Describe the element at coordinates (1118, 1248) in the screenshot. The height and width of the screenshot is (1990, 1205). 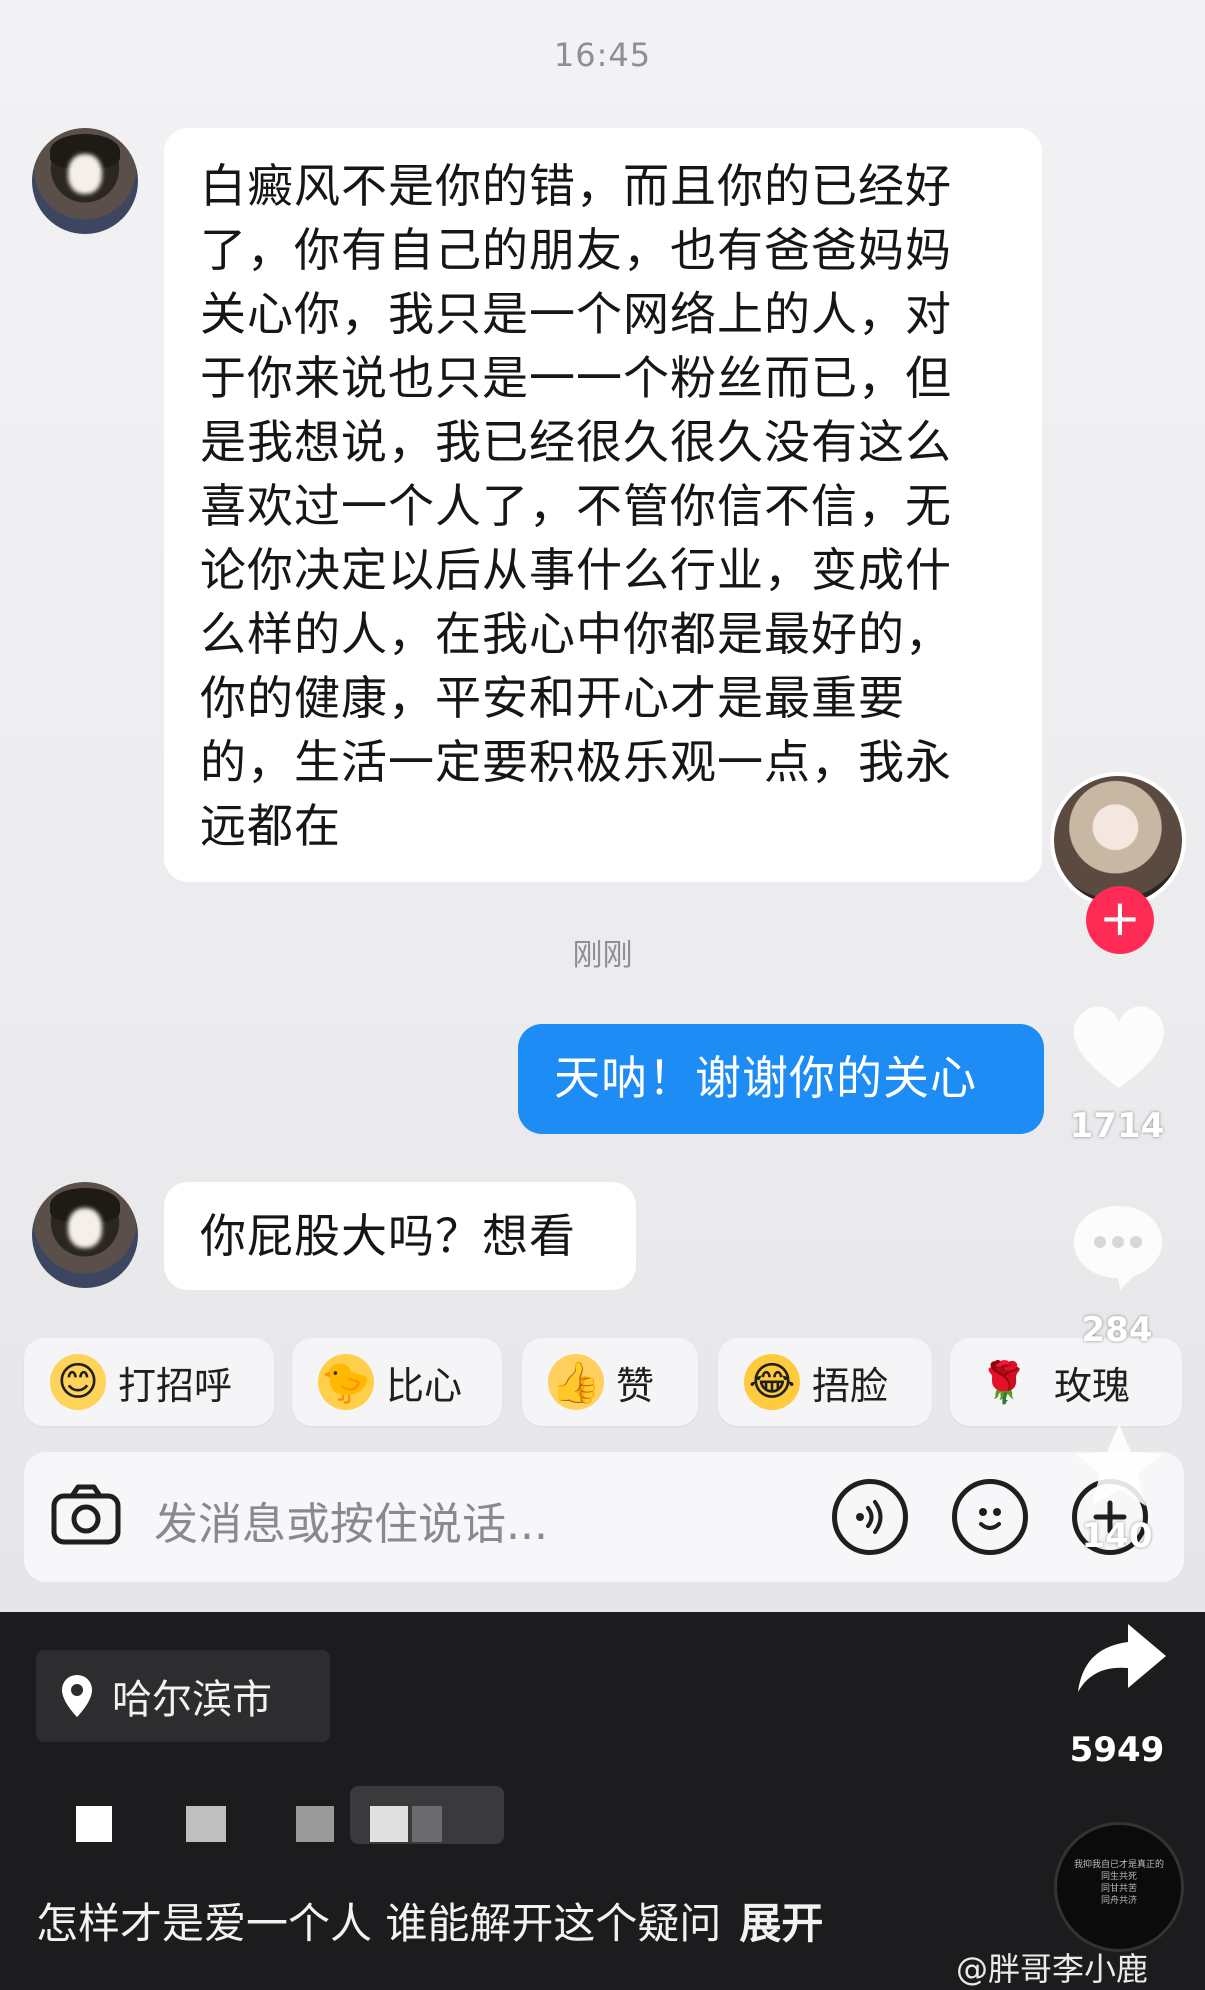
I see `comment-bubble-icon` at that location.